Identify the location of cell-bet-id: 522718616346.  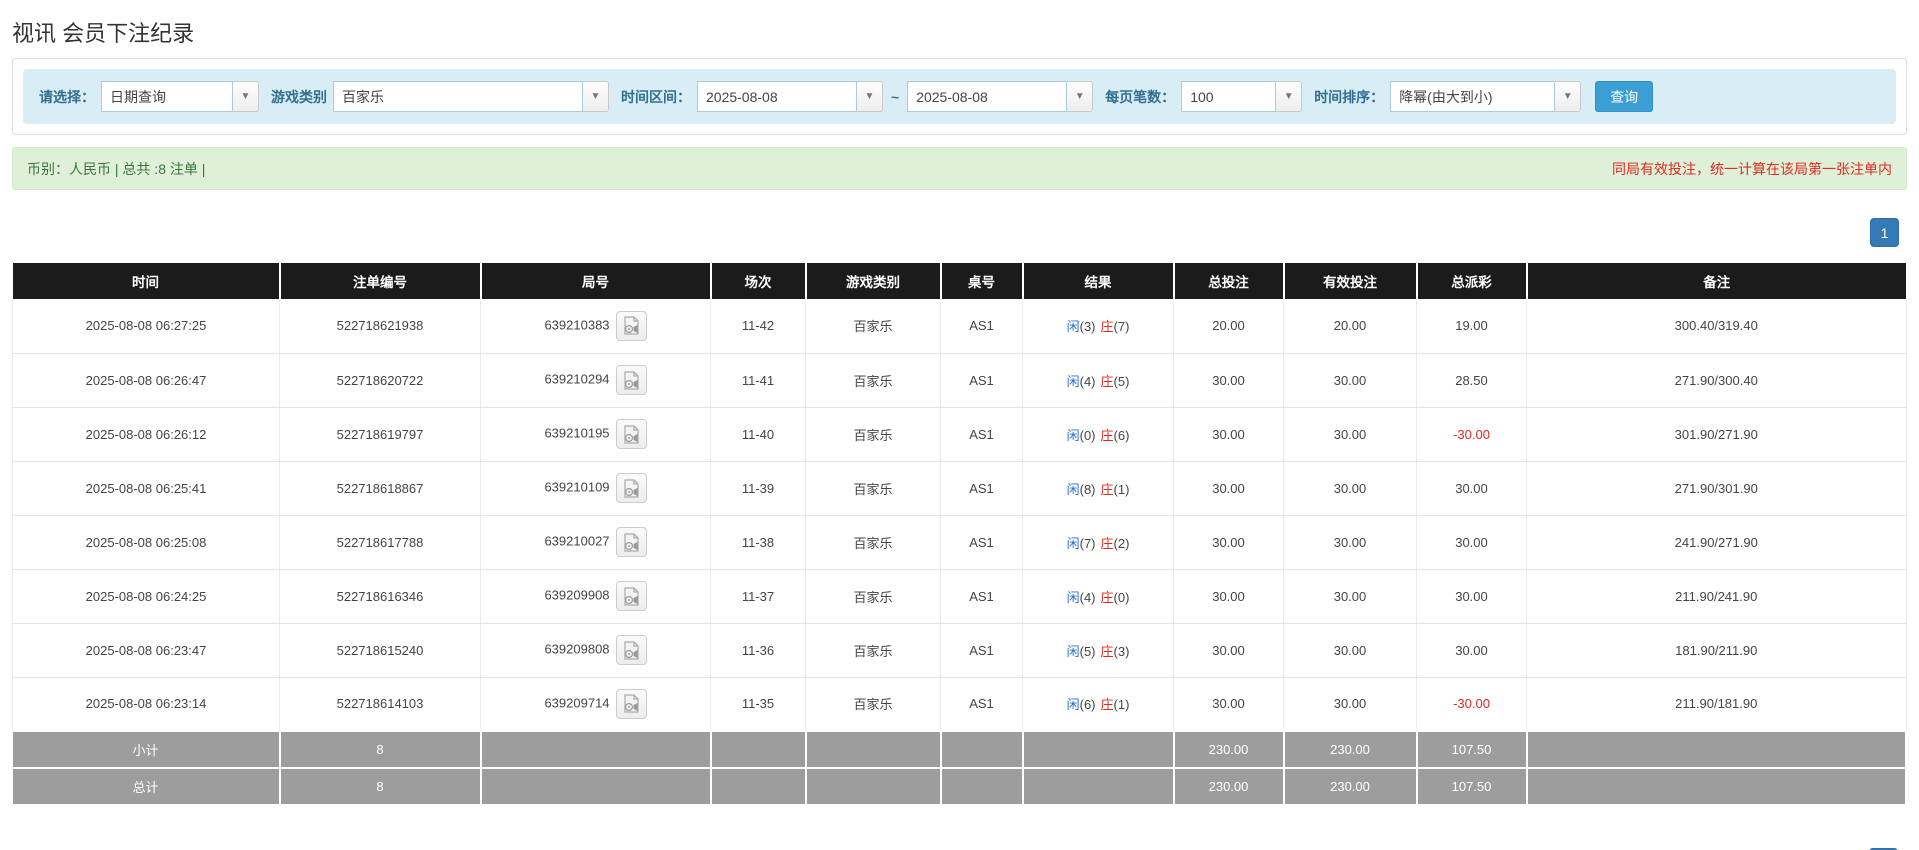
(380, 596).